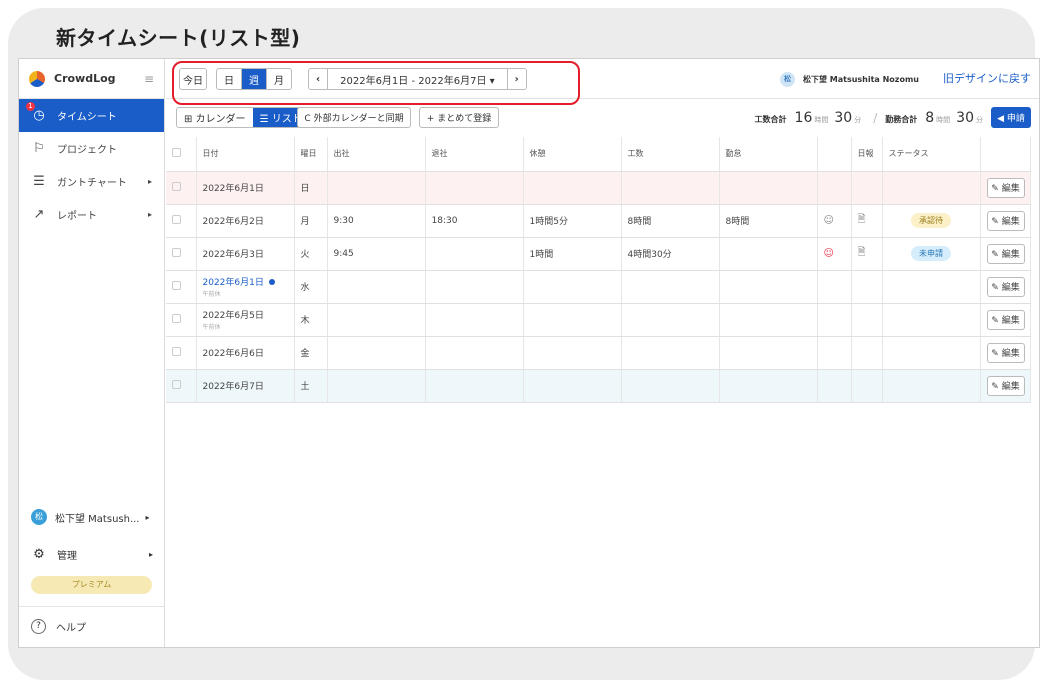 The height and width of the screenshot is (685, 1043). I want to click on calendar-view-button: ⊞ カレンダー, so click(215, 117).